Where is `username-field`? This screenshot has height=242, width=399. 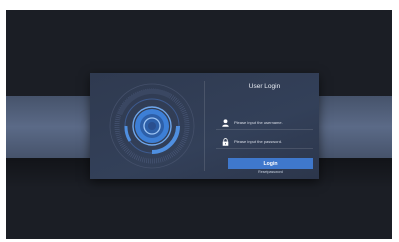
username-field is located at coordinates (264, 123).